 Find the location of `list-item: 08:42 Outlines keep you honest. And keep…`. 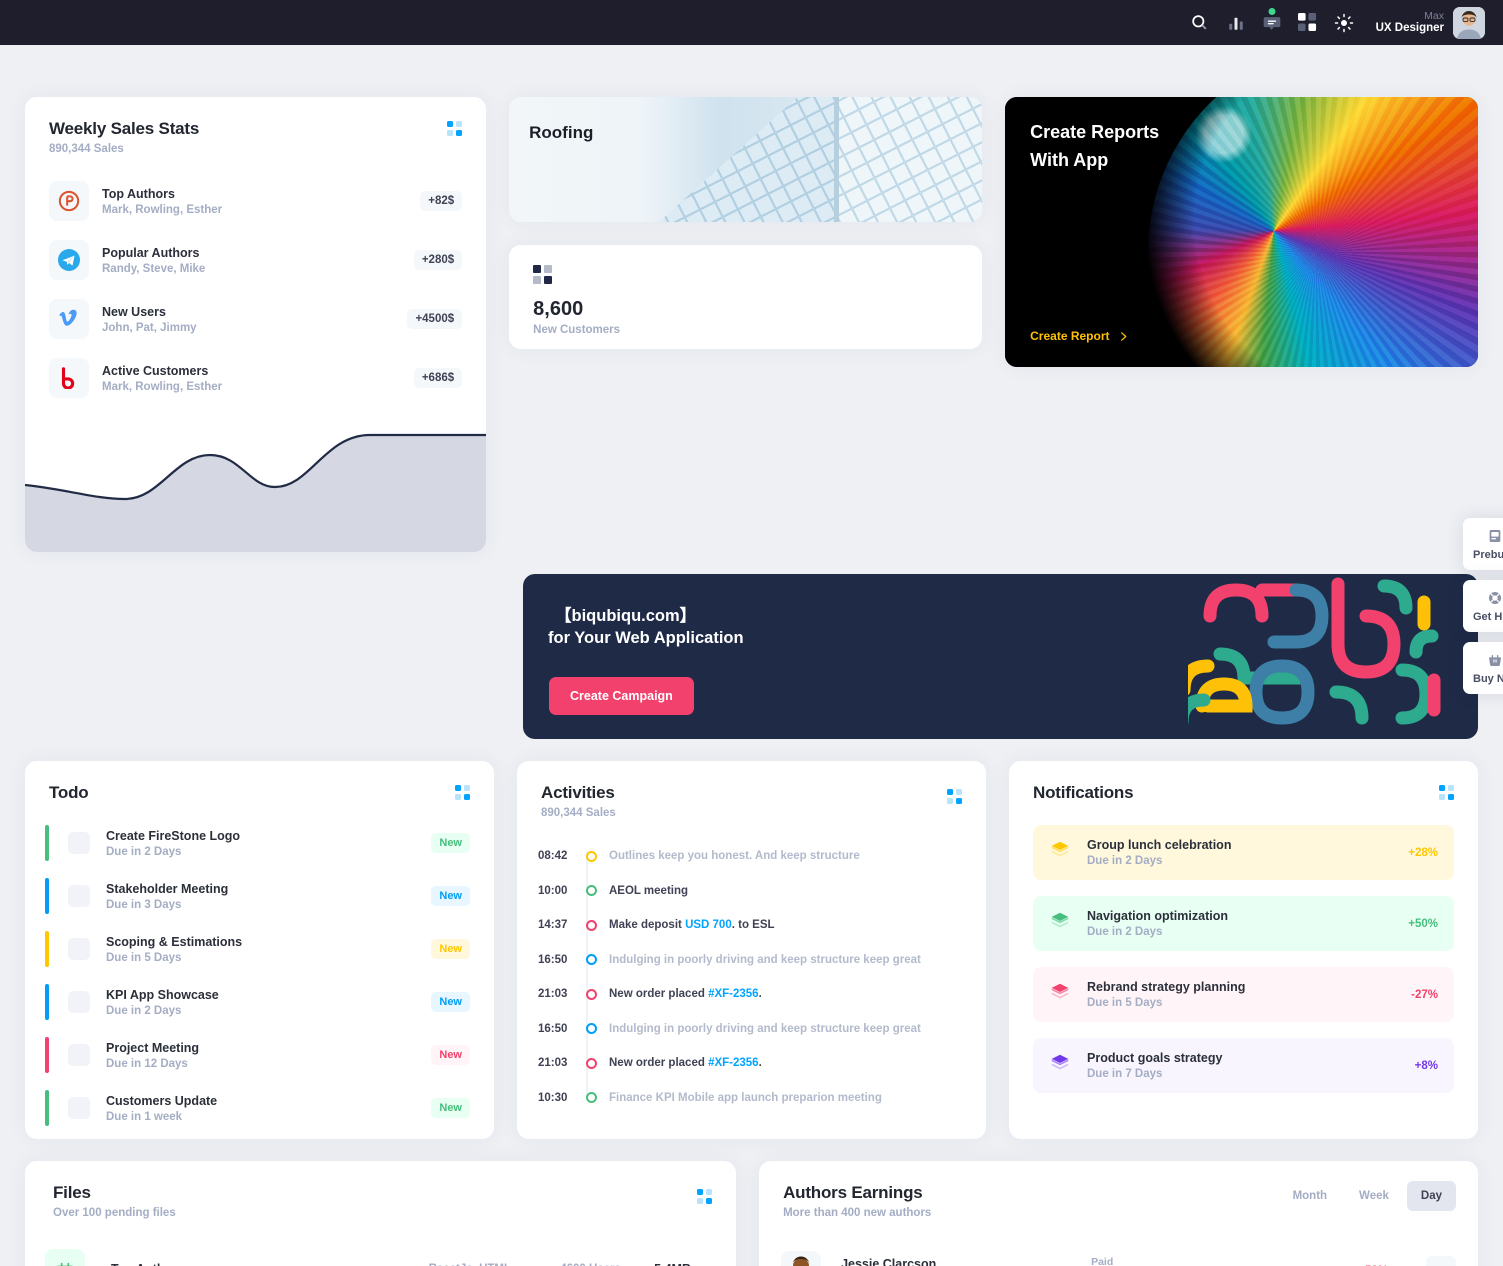

list-item: 08:42 Outlines keep you honest. And keep… is located at coordinates (750, 856).